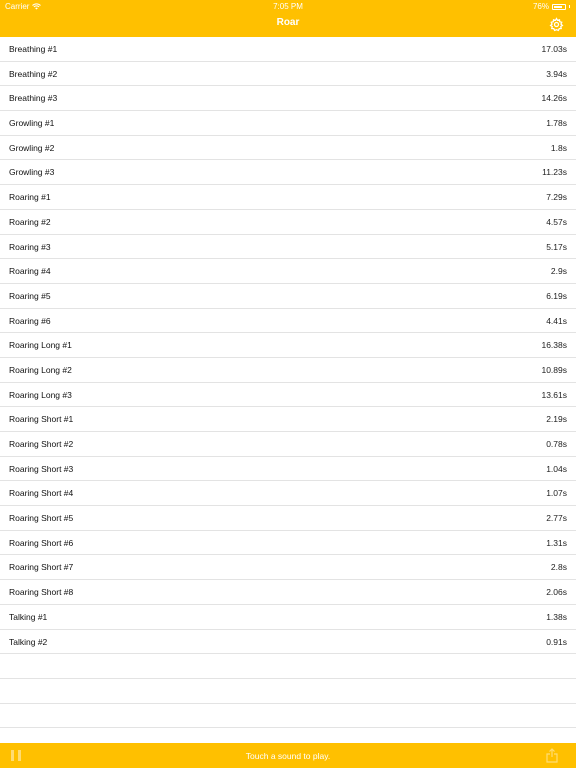  Describe the element at coordinates (554, 172) in the screenshot. I see `sound-duration: 11.23s` at that location.